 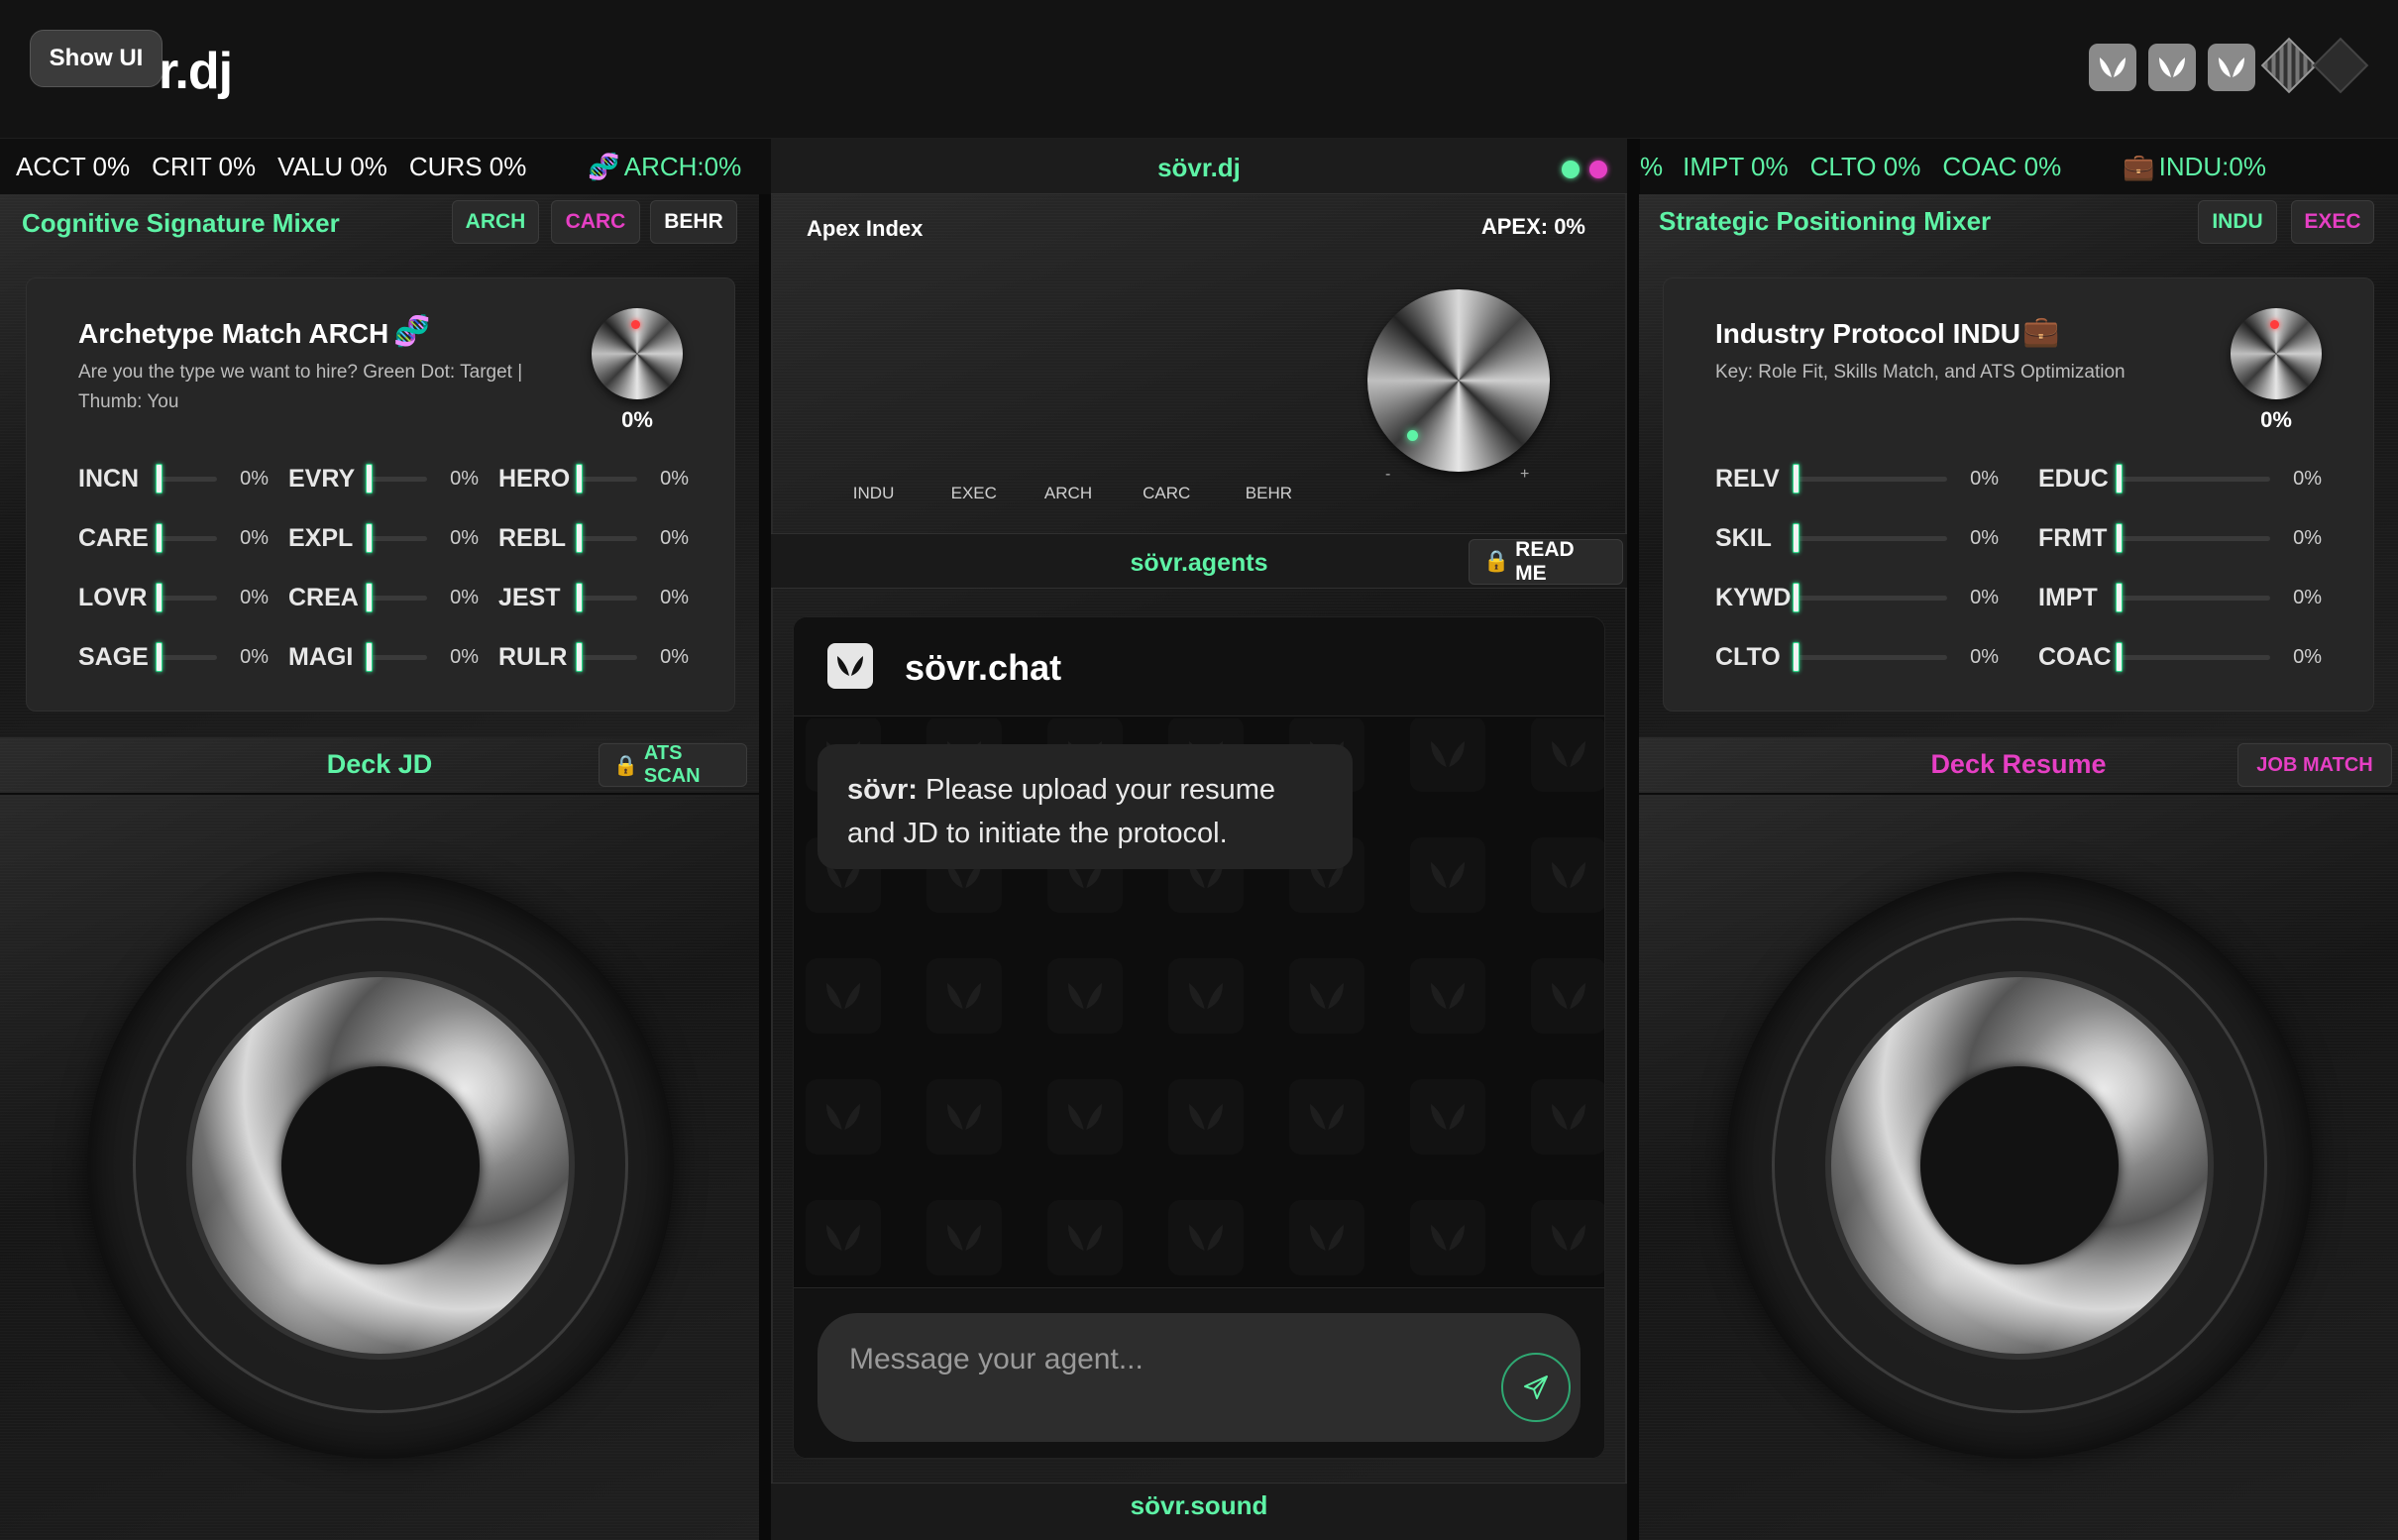 I want to click on slider-label: RULR, so click(x=533, y=656).